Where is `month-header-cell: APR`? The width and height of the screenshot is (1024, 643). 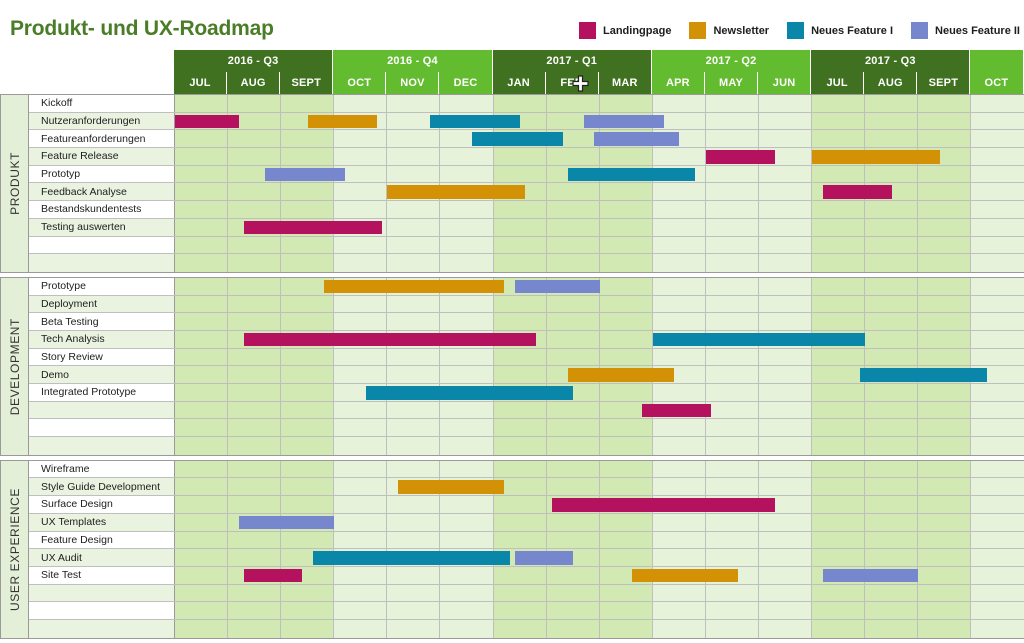 month-header-cell: APR is located at coordinates (678, 83).